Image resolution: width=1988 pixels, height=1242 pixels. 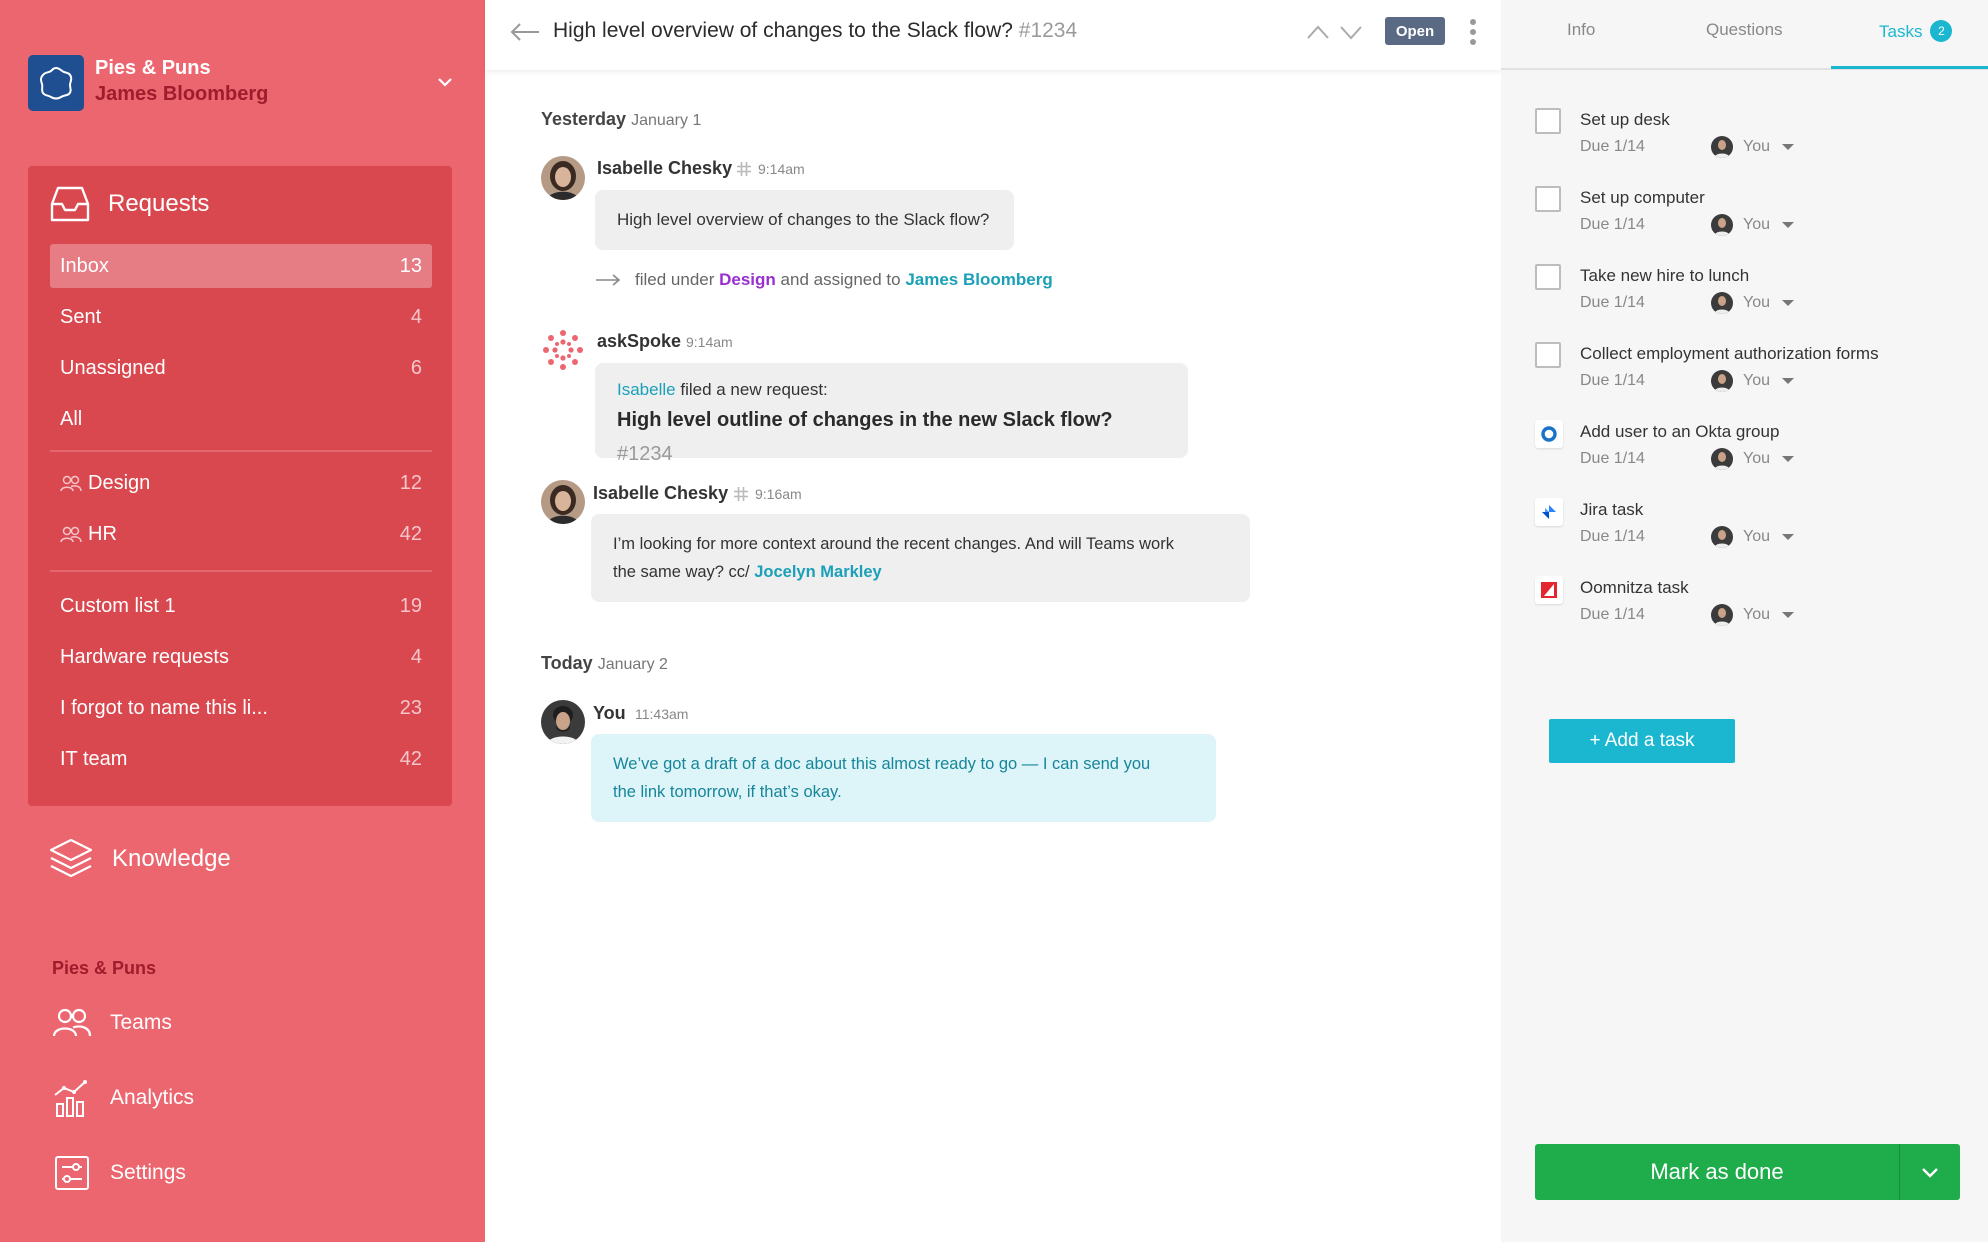 I want to click on sidebar-item-label: Unassigned, so click(x=113, y=367).